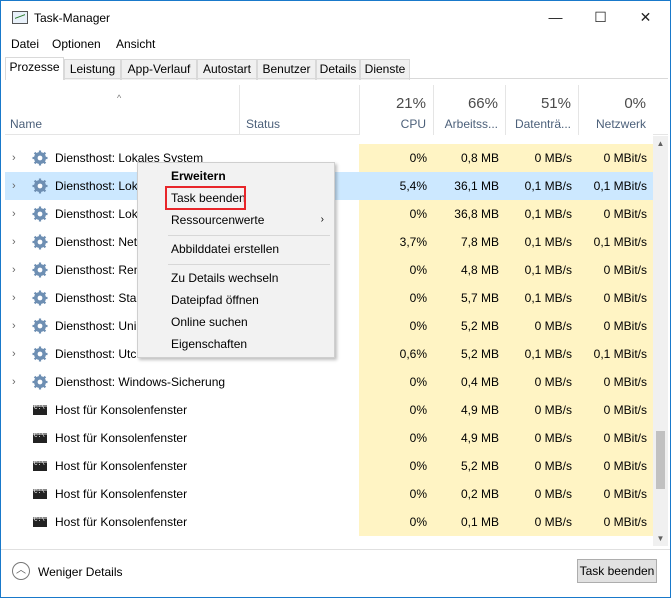 The height and width of the screenshot is (598, 671). What do you see at coordinates (615, 110) in the screenshot?
I see `column-network: 0% Netzwerk` at bounding box center [615, 110].